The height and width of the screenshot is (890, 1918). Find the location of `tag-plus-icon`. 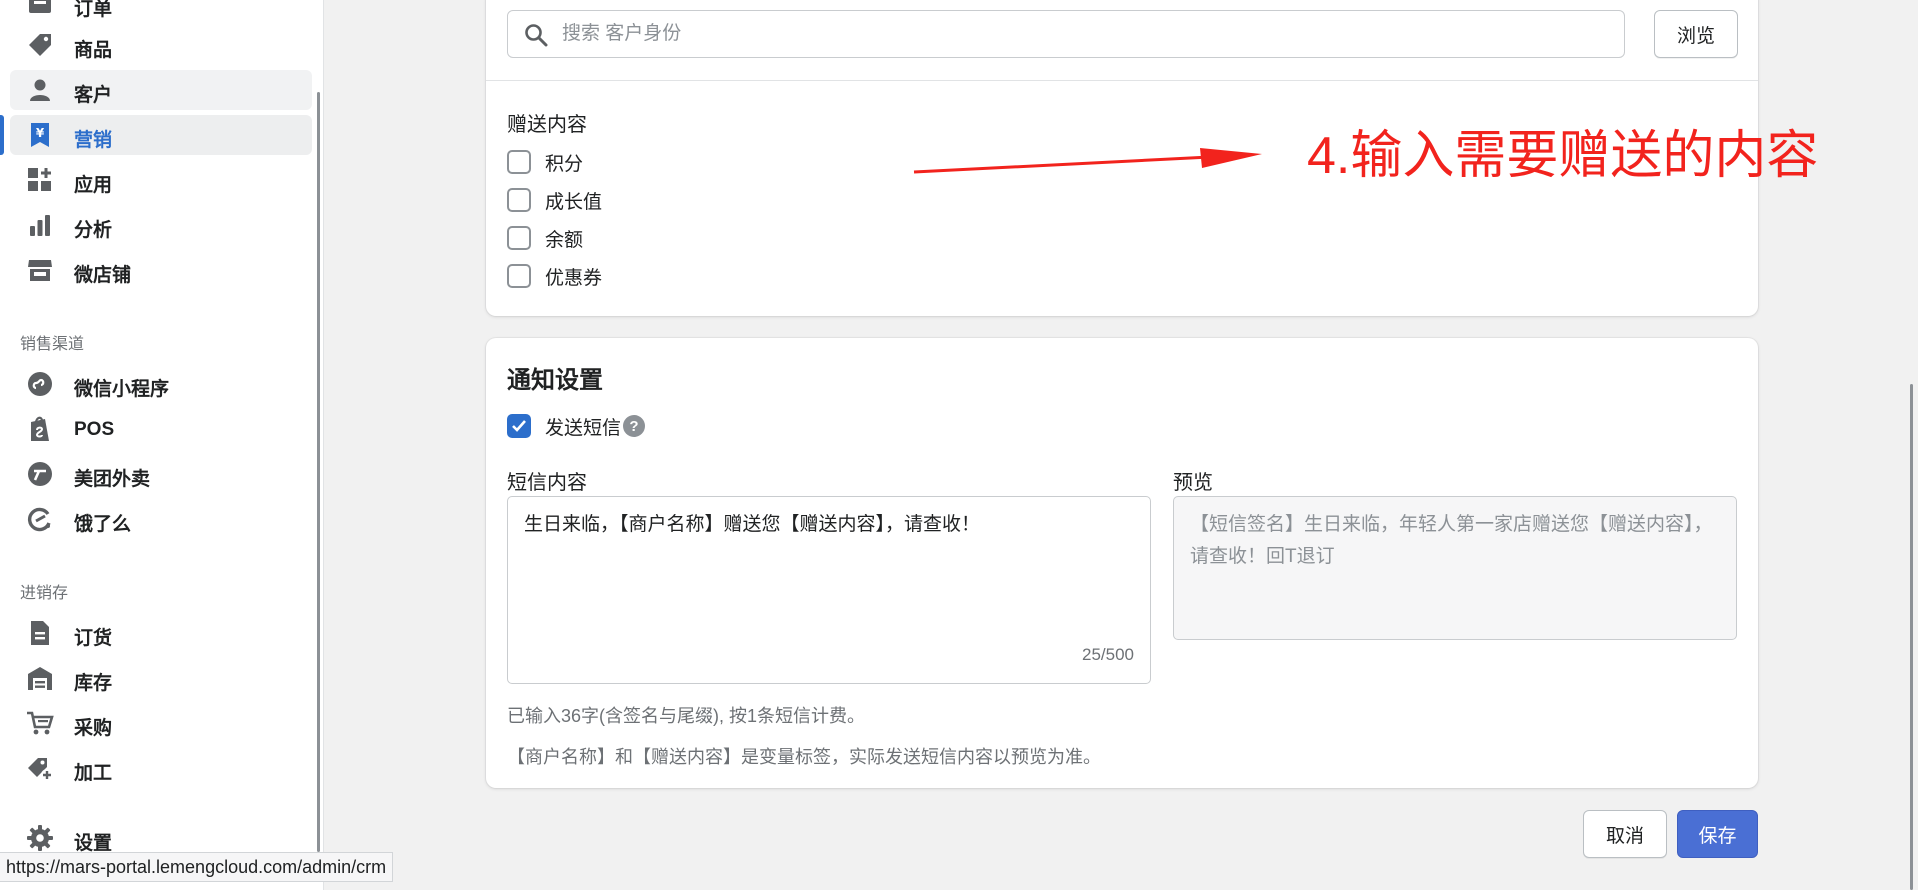

tag-plus-icon is located at coordinates (40, 768).